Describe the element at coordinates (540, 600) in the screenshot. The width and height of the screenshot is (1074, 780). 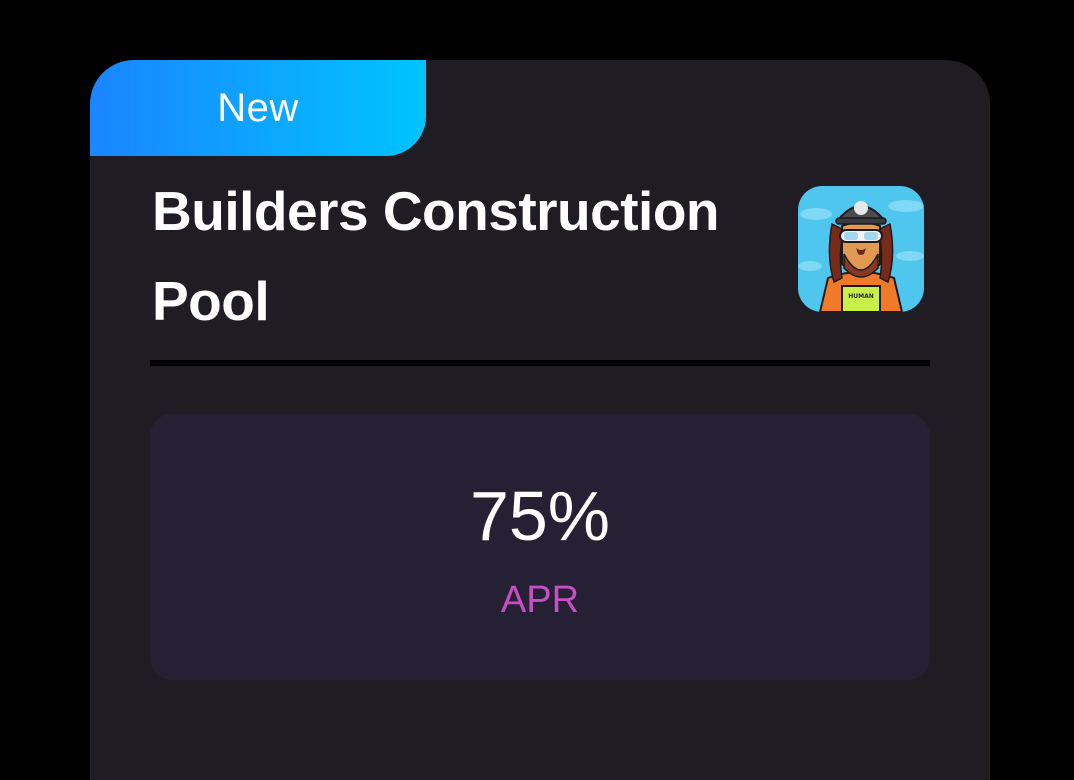
I see `apr-label: APR` at that location.